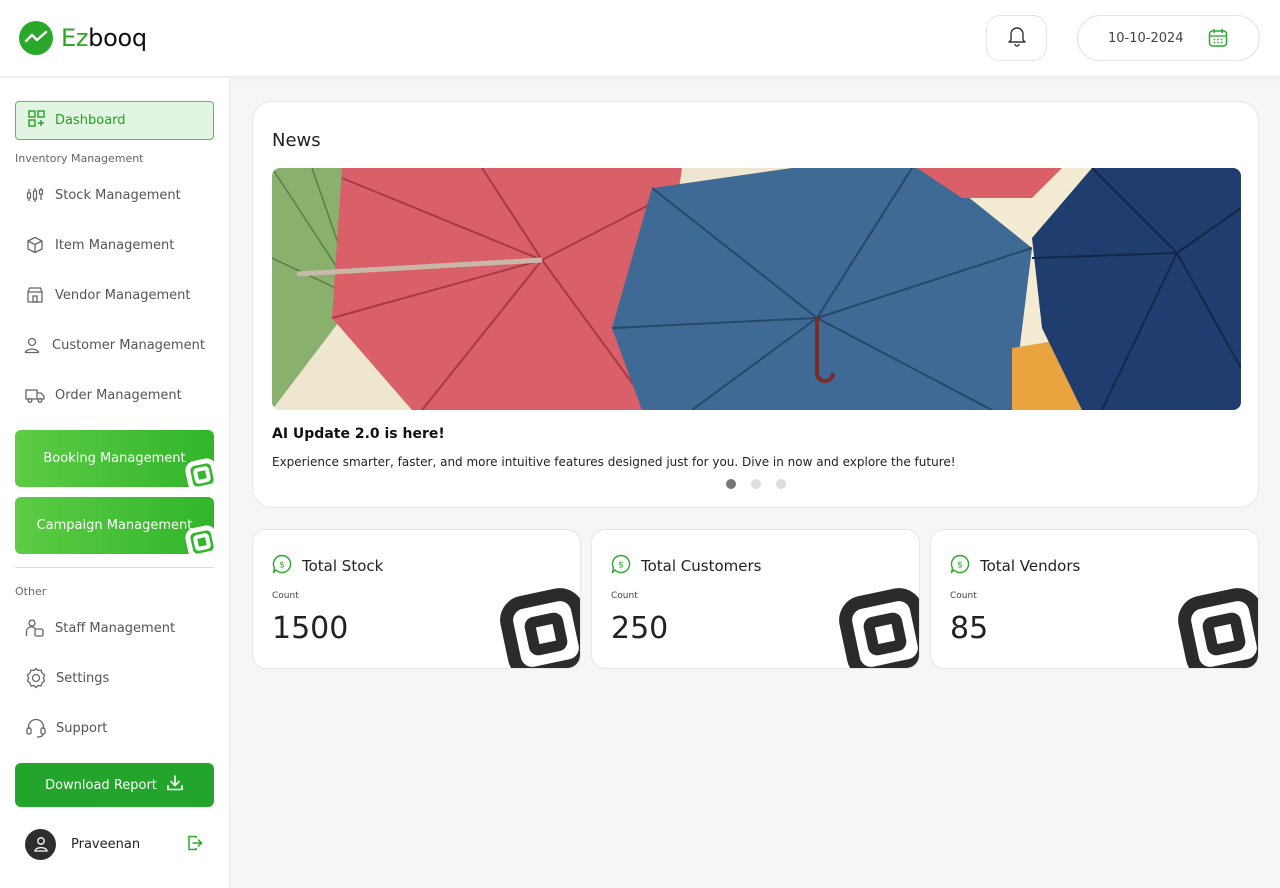 Image resolution: width=1280 pixels, height=888 pixels. What do you see at coordinates (763, 484) in the screenshot?
I see `carousel-dots` at bounding box center [763, 484].